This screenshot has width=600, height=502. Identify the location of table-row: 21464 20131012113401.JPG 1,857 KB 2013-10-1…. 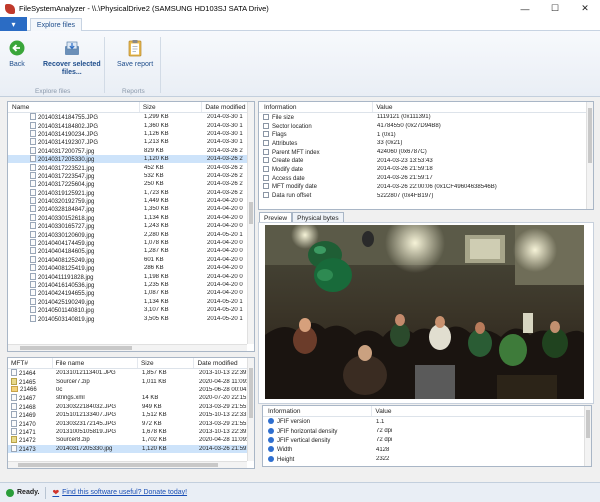
(131, 373).